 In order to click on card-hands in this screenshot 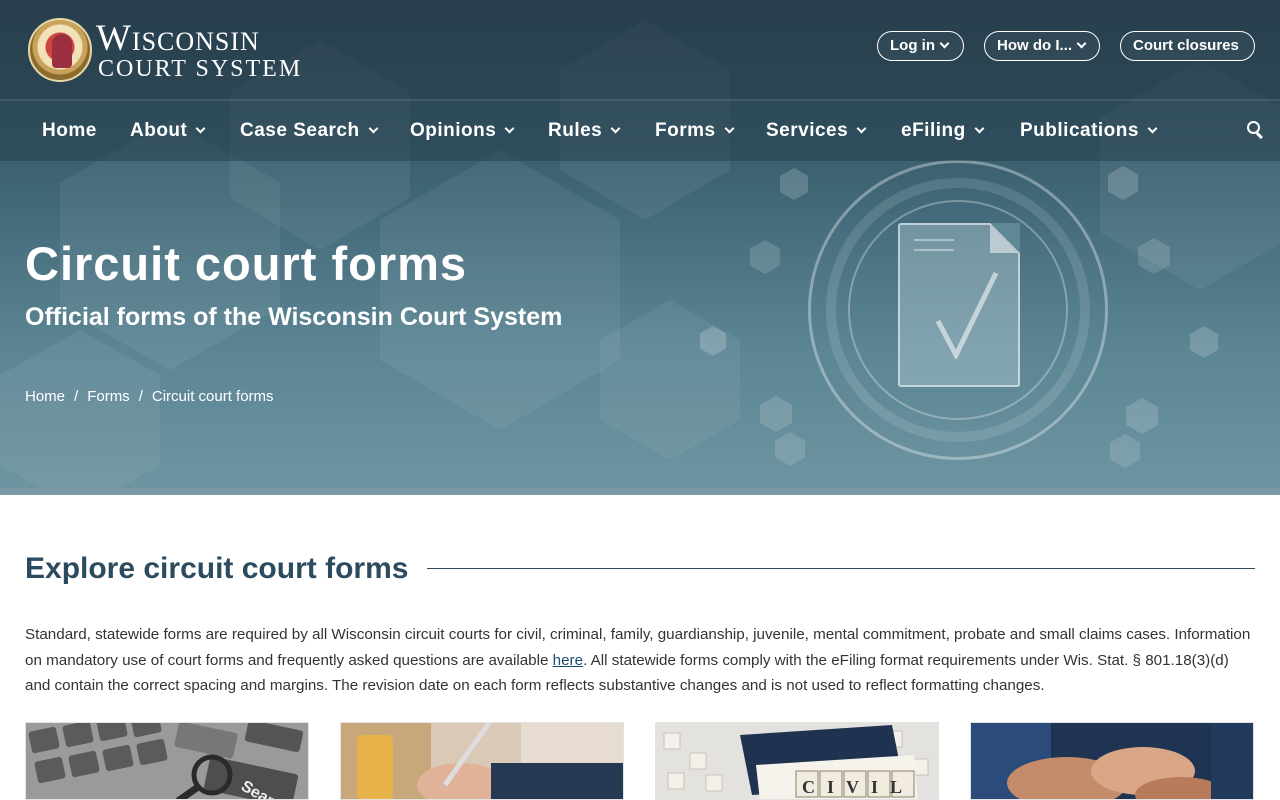, I will do `click(1112, 761)`.